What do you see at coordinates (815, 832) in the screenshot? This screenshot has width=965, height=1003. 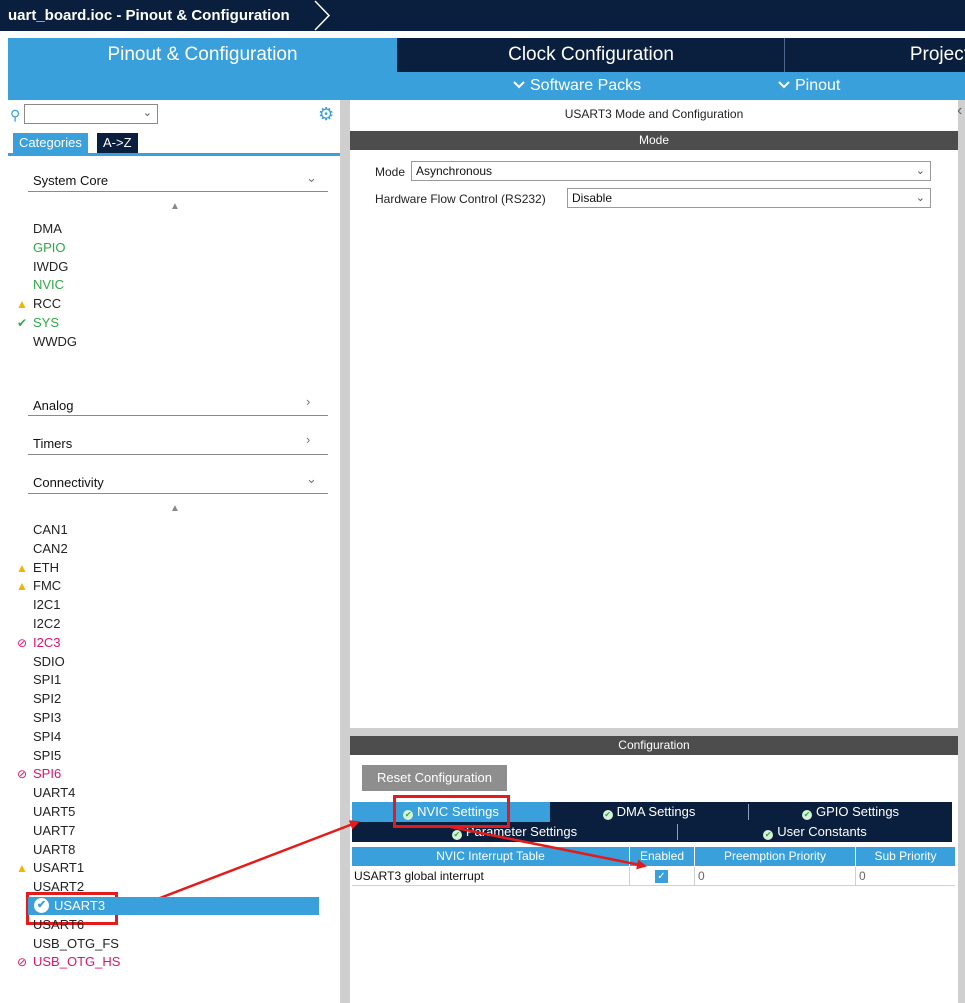 I see `tab-user-constants: ✔ User Constants` at bounding box center [815, 832].